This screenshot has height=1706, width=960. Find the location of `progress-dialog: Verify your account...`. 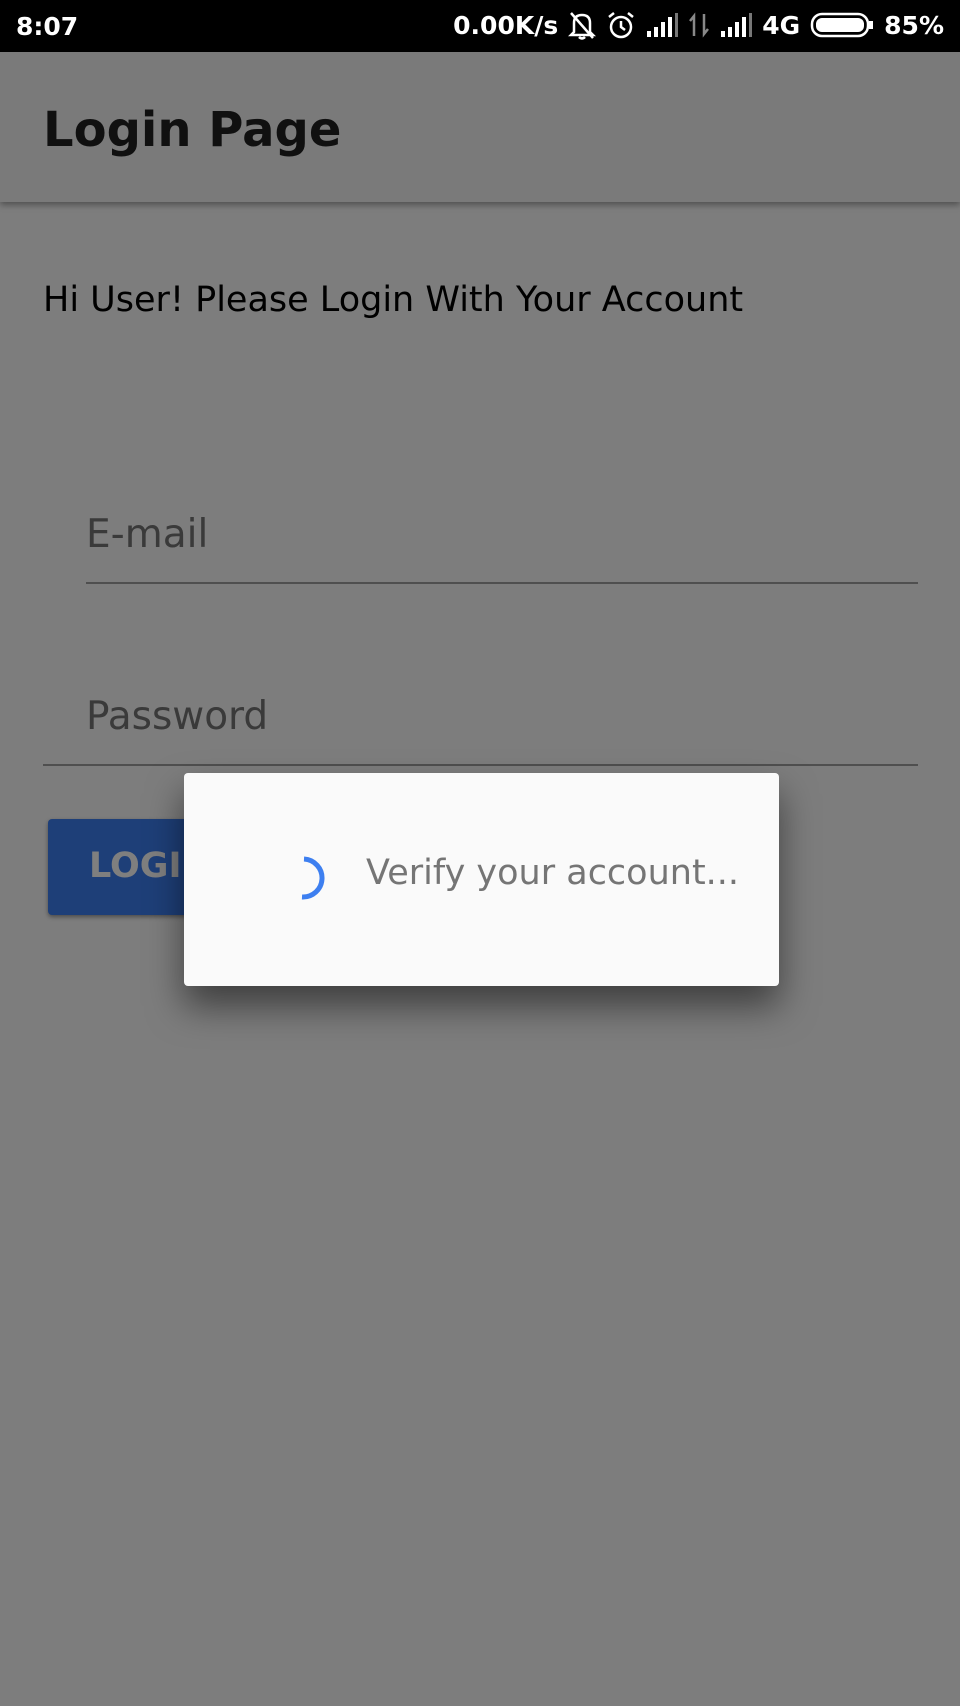

progress-dialog: Verify your account... is located at coordinates (481, 879).